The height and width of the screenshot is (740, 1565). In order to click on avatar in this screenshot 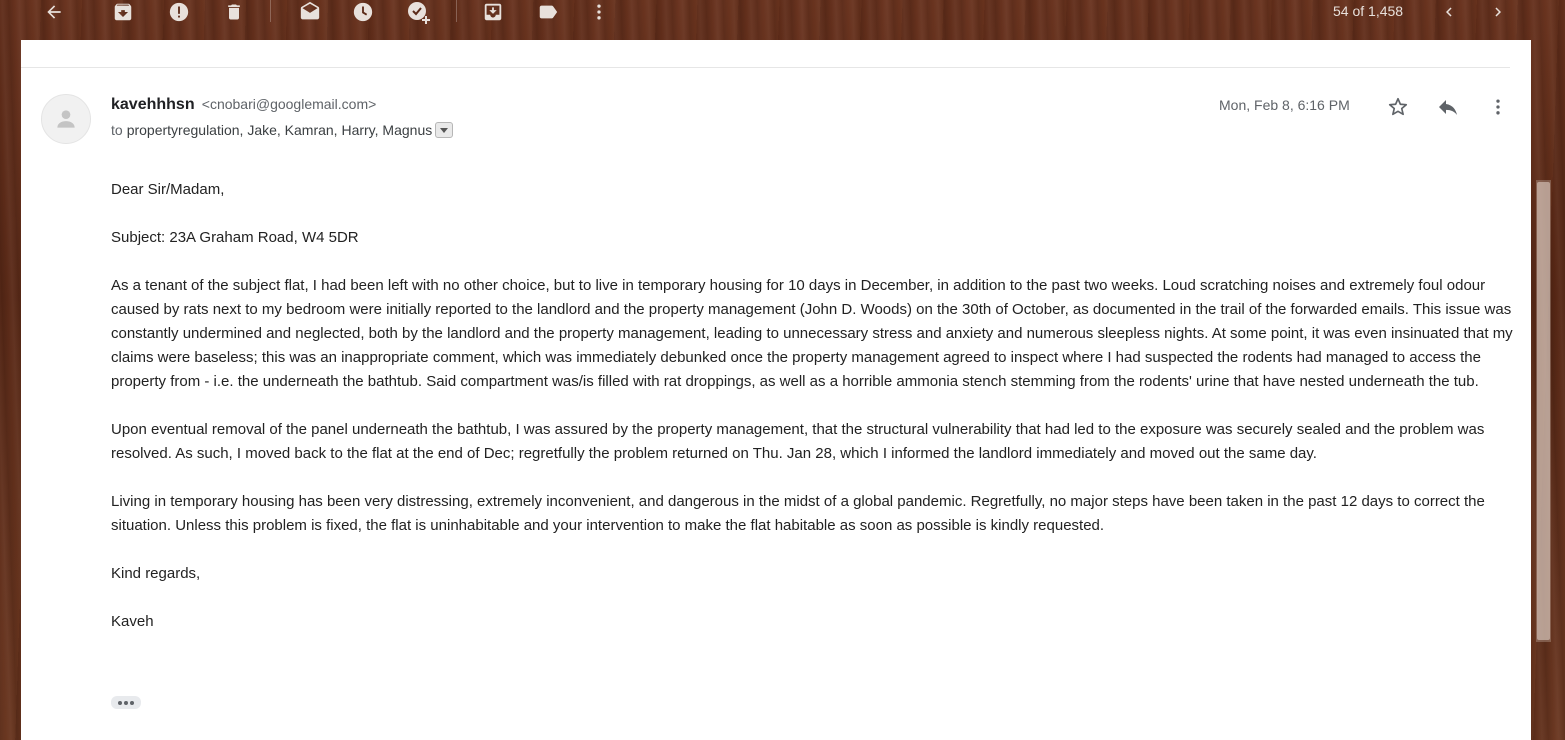, I will do `click(66, 119)`.